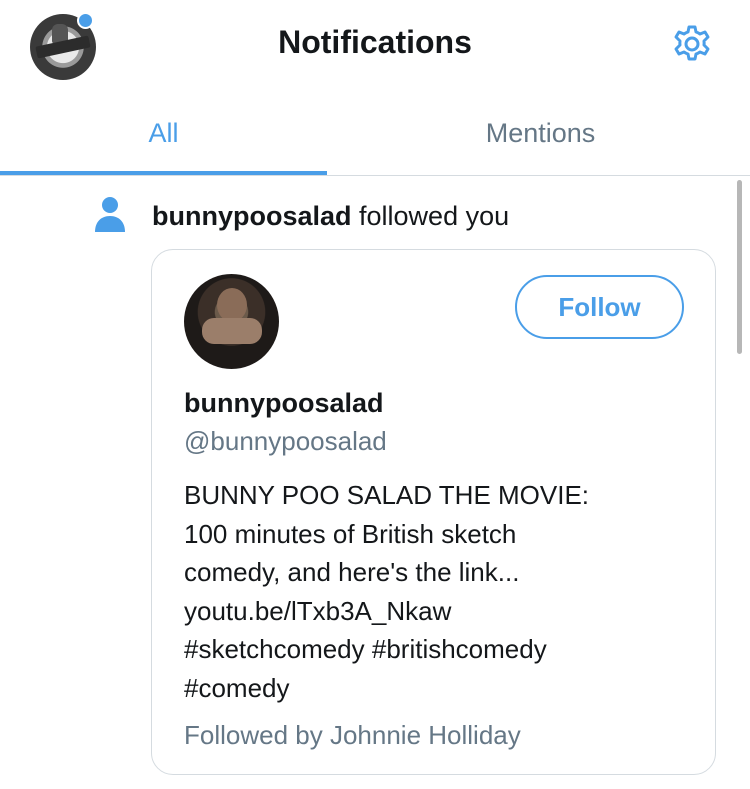  What do you see at coordinates (692, 44) in the screenshot?
I see `gear-icon` at bounding box center [692, 44].